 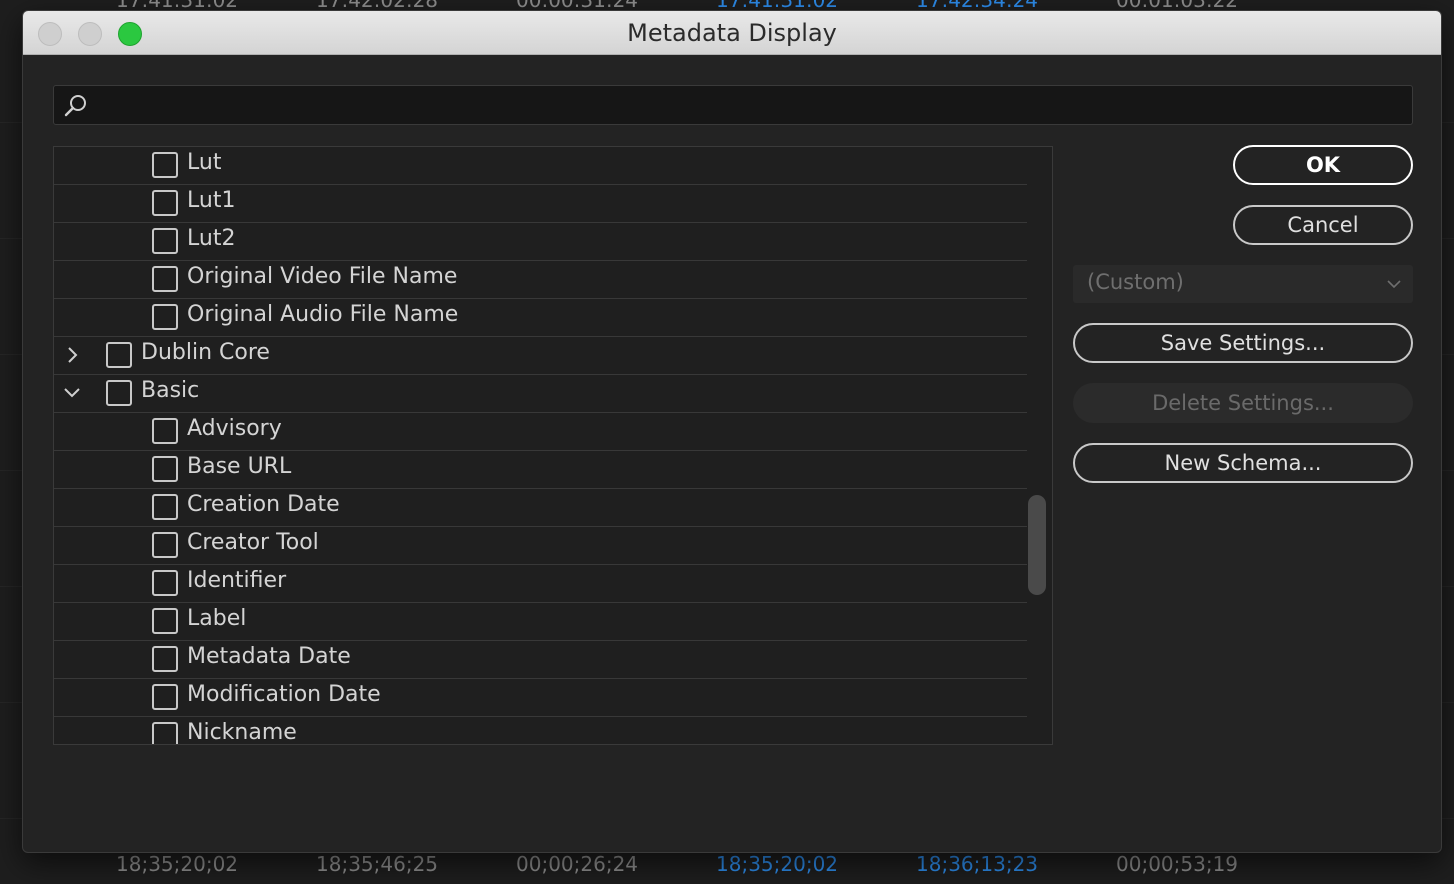 What do you see at coordinates (211, 238) in the screenshot?
I see `tree-item-label: Lut2` at bounding box center [211, 238].